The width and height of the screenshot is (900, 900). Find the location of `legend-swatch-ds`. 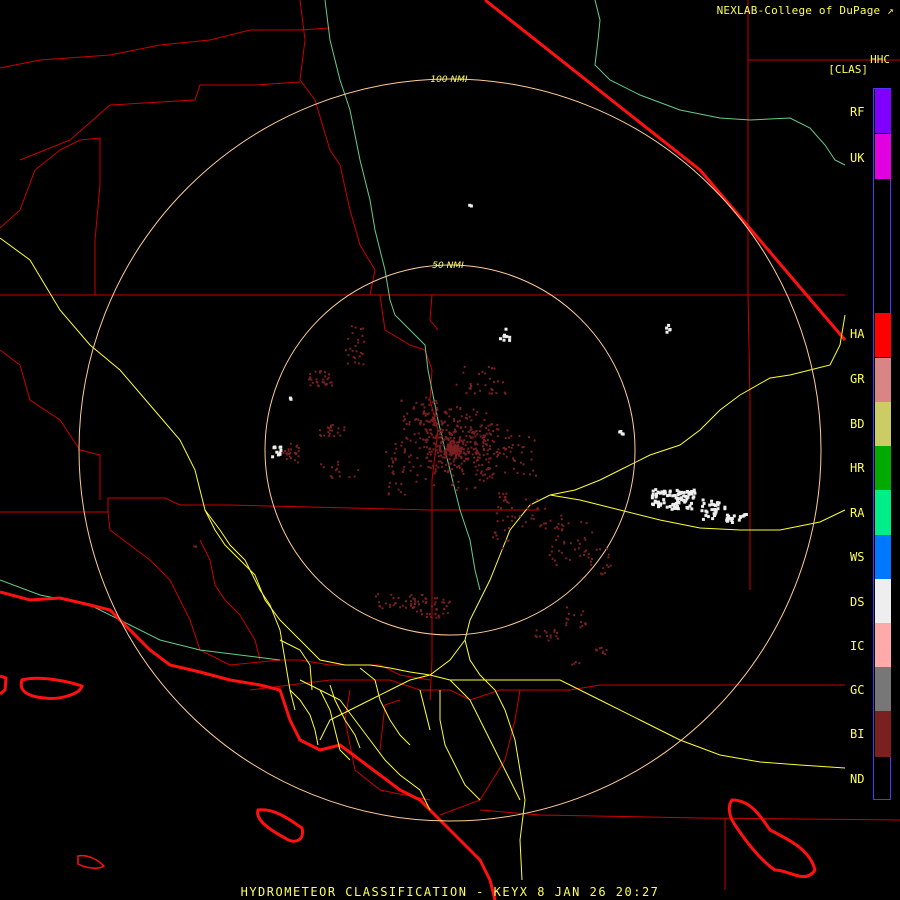

legend-swatch-ds is located at coordinates (883, 601).